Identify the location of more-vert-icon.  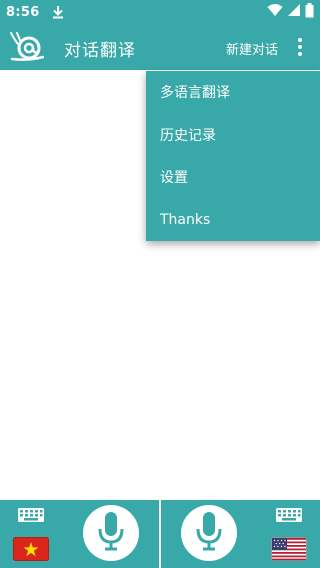
(300, 47).